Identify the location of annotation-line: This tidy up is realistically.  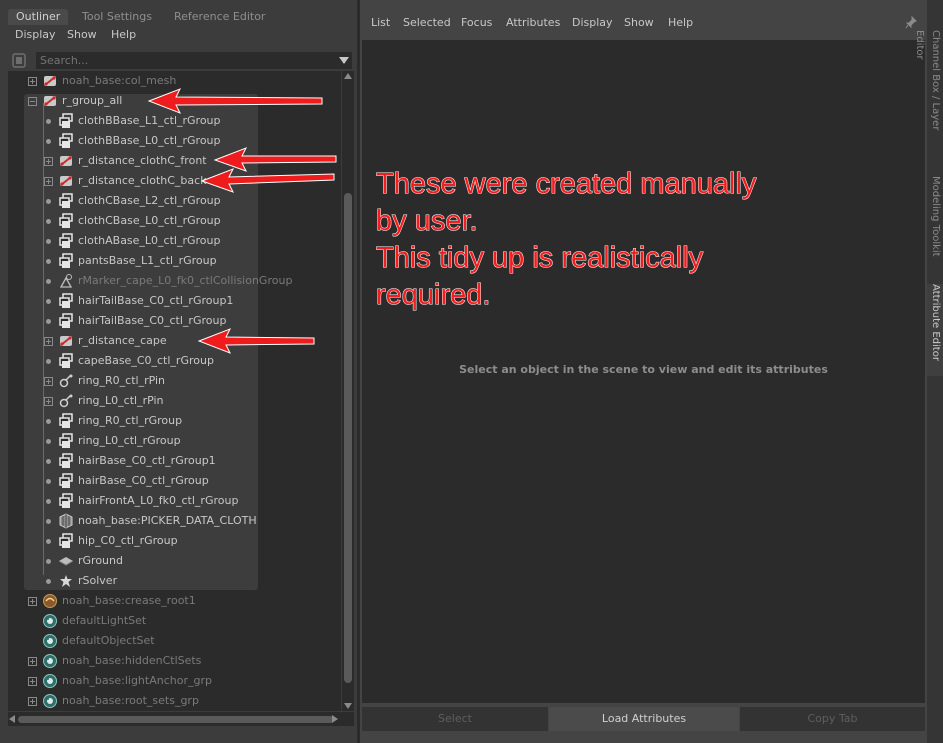
(539, 258).